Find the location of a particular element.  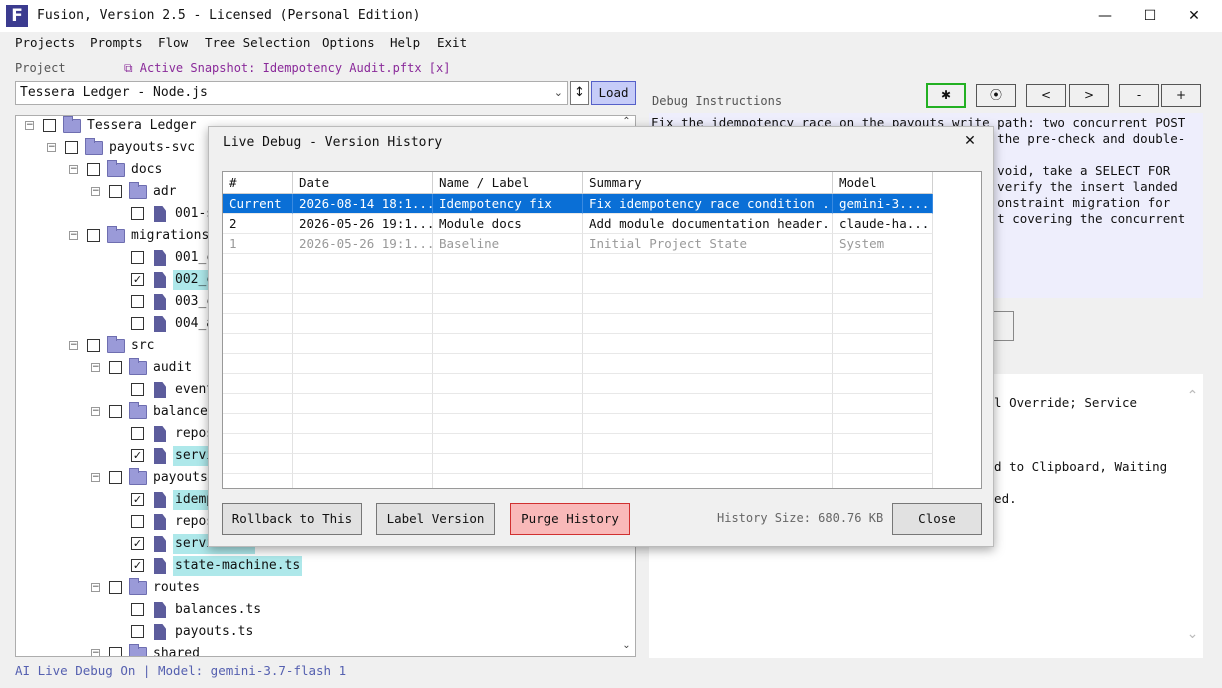

menu-flow: Flow is located at coordinates (173, 42).